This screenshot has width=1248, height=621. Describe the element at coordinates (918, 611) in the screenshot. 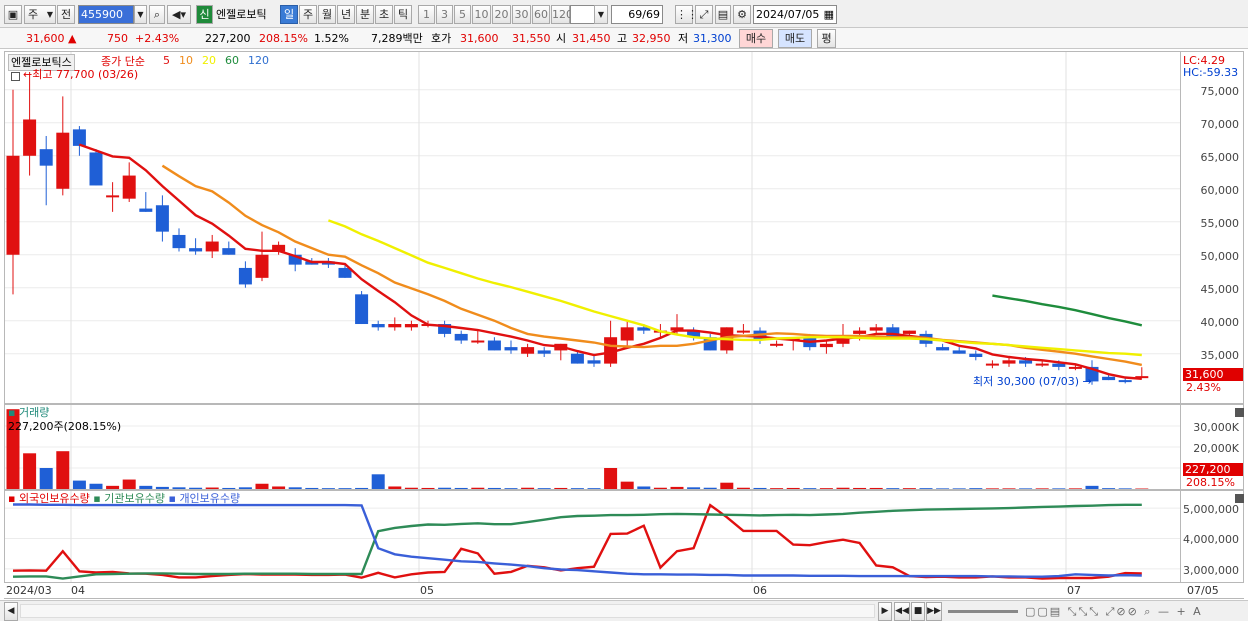

I see `stop-icon: ■` at that location.